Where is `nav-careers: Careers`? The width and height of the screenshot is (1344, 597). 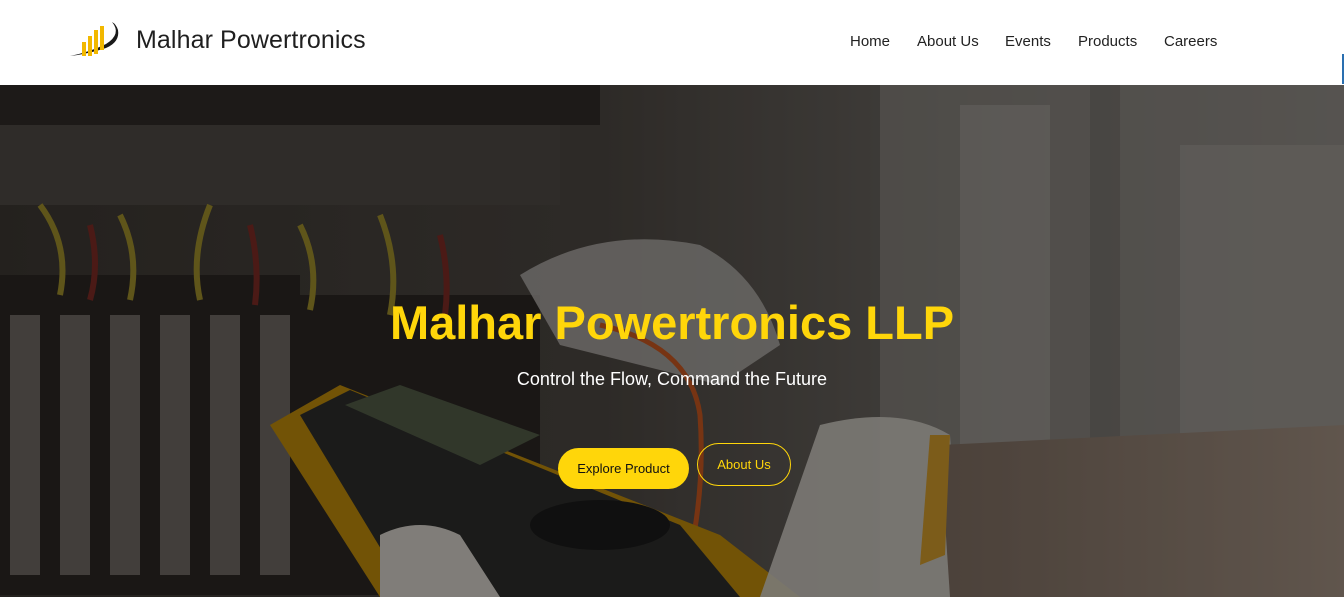 nav-careers: Careers is located at coordinates (1190, 41).